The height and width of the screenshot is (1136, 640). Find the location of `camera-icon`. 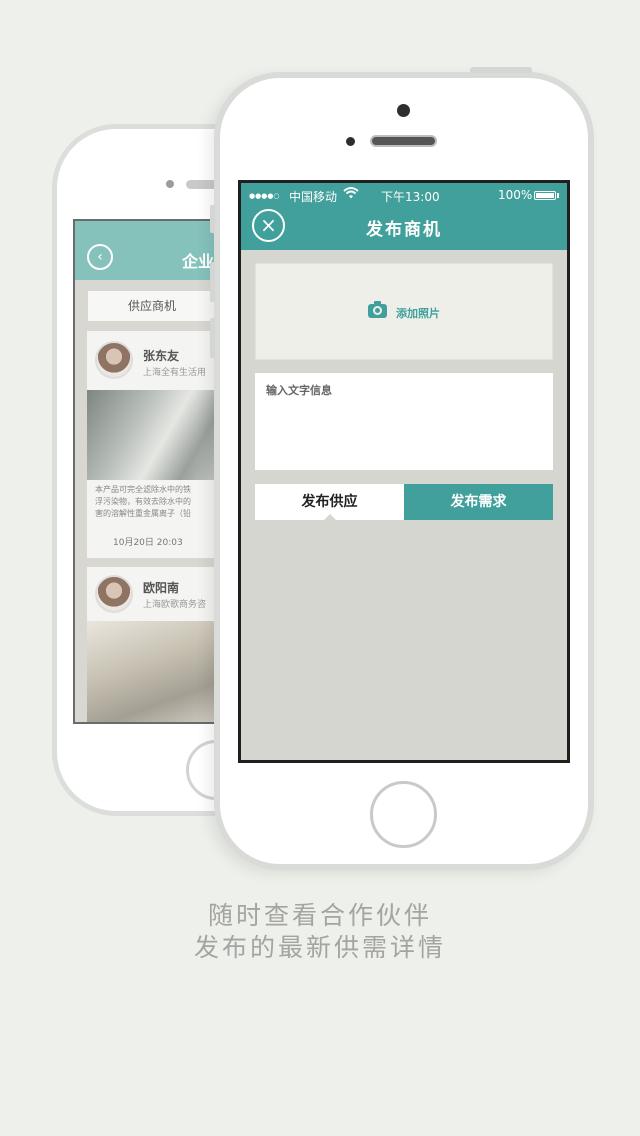

camera-icon is located at coordinates (377, 309).